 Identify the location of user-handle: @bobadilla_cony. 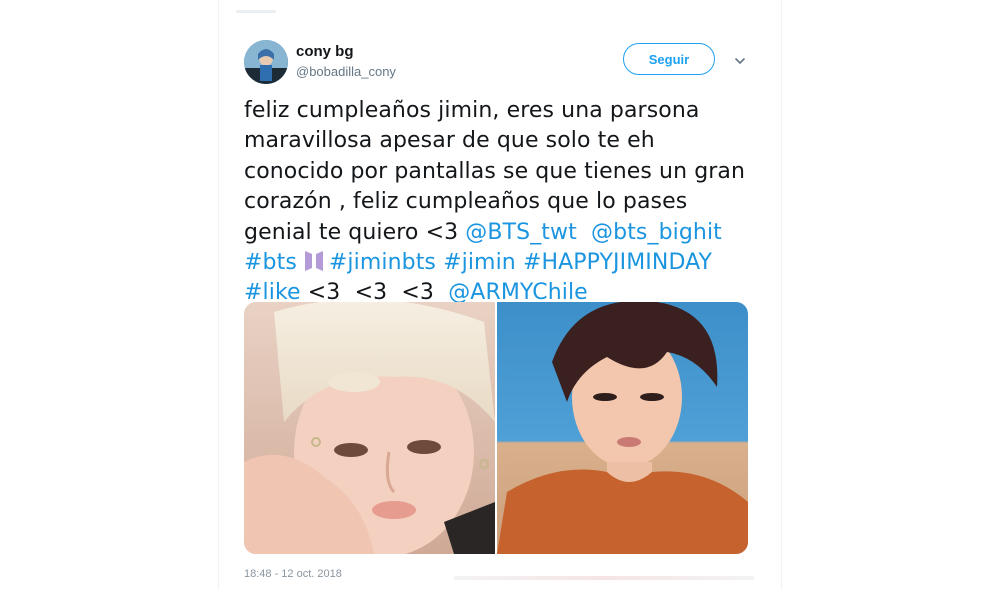
(346, 71).